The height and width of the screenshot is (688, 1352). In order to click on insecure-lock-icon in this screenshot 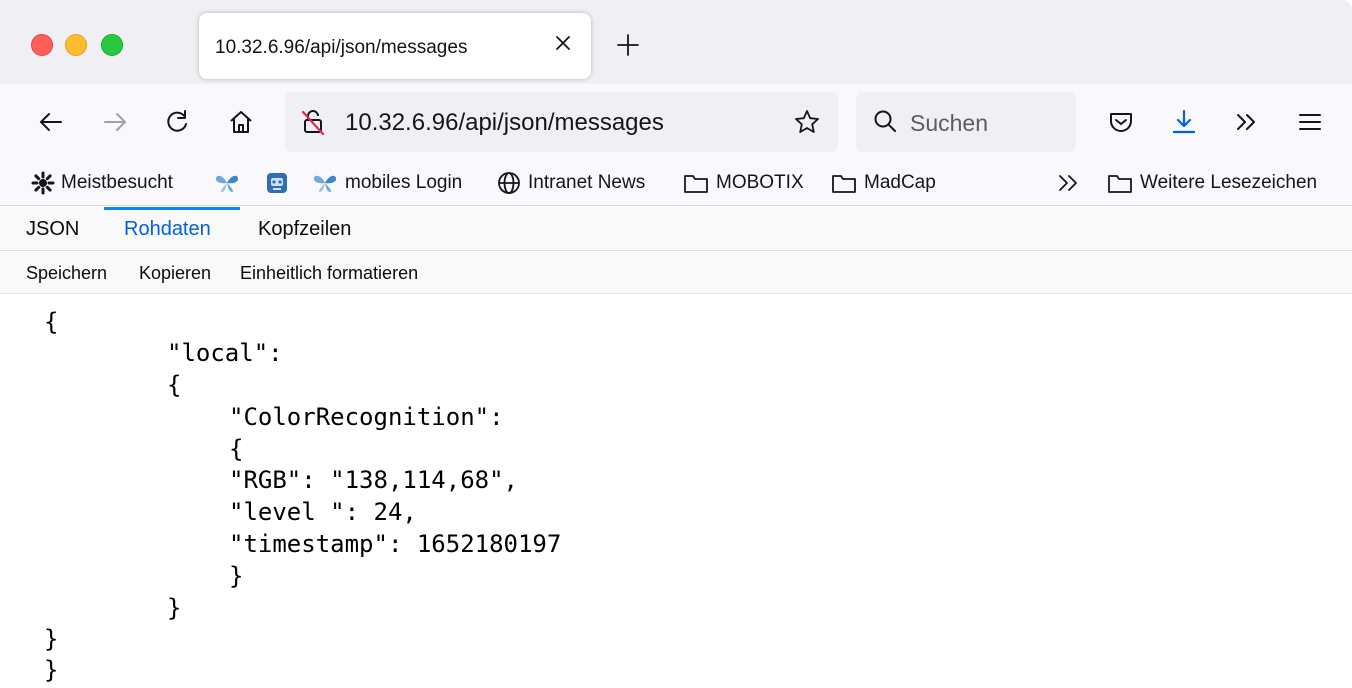, I will do `click(313, 122)`.